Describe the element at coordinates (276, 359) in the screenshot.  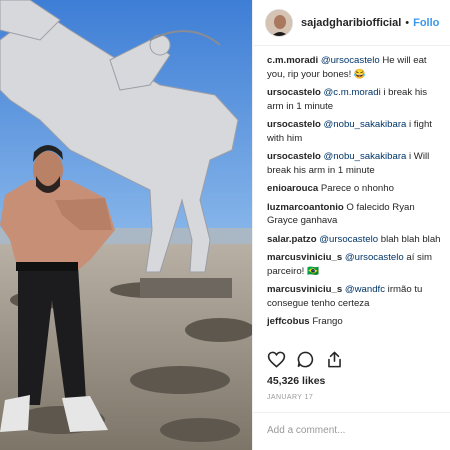
I see `heart-icon` at that location.